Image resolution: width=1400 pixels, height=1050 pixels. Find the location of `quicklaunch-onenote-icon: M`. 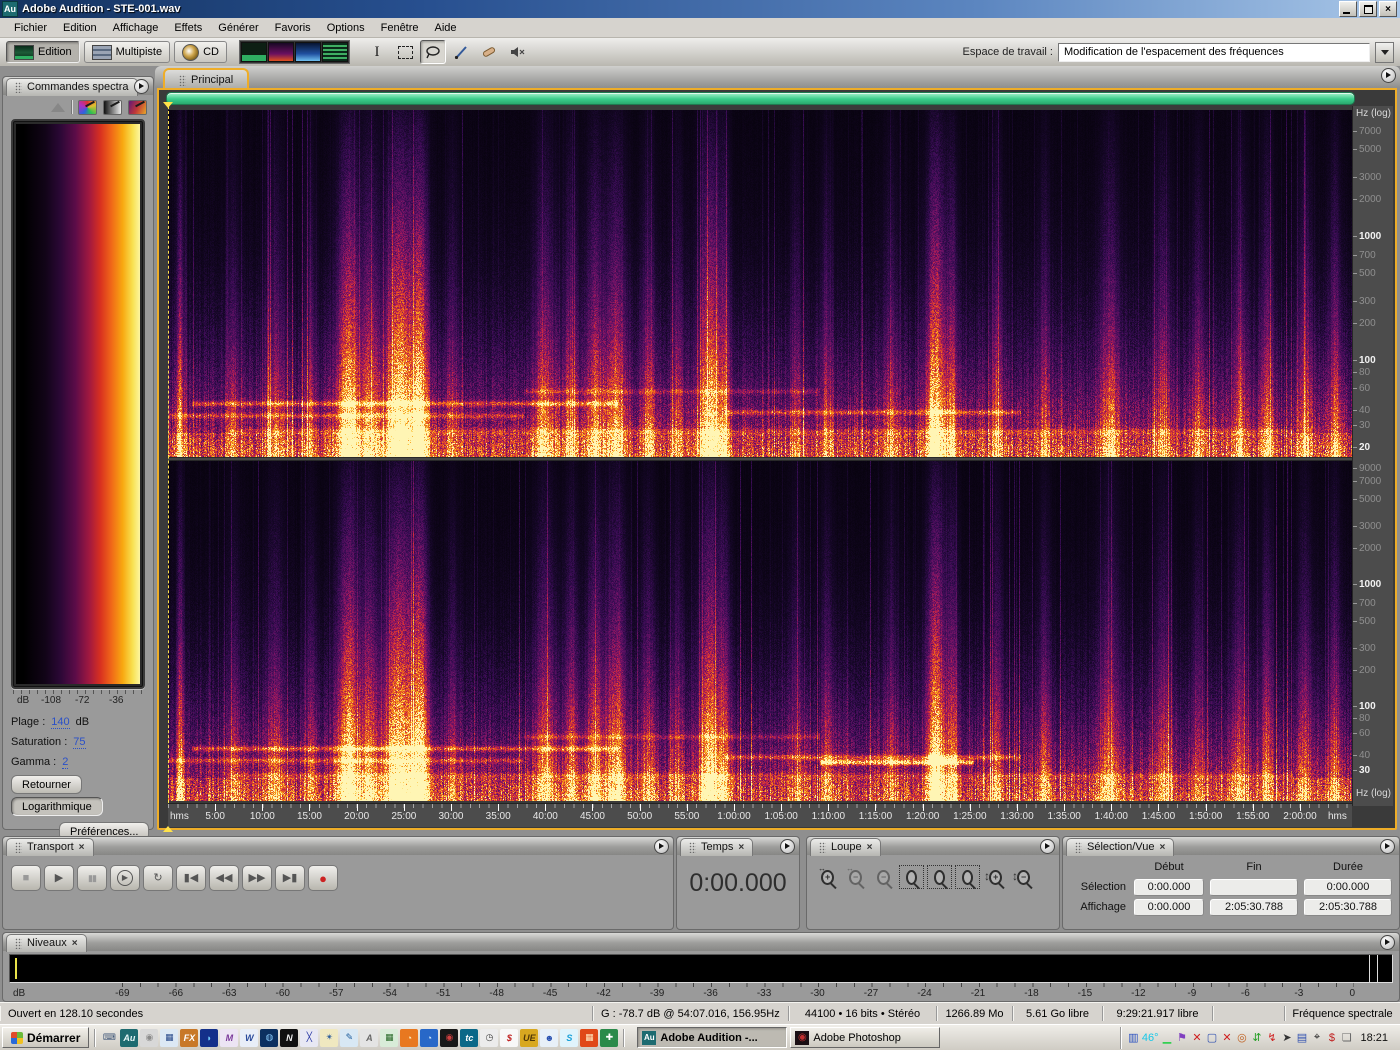

quicklaunch-onenote-icon: M is located at coordinates (229, 1037).